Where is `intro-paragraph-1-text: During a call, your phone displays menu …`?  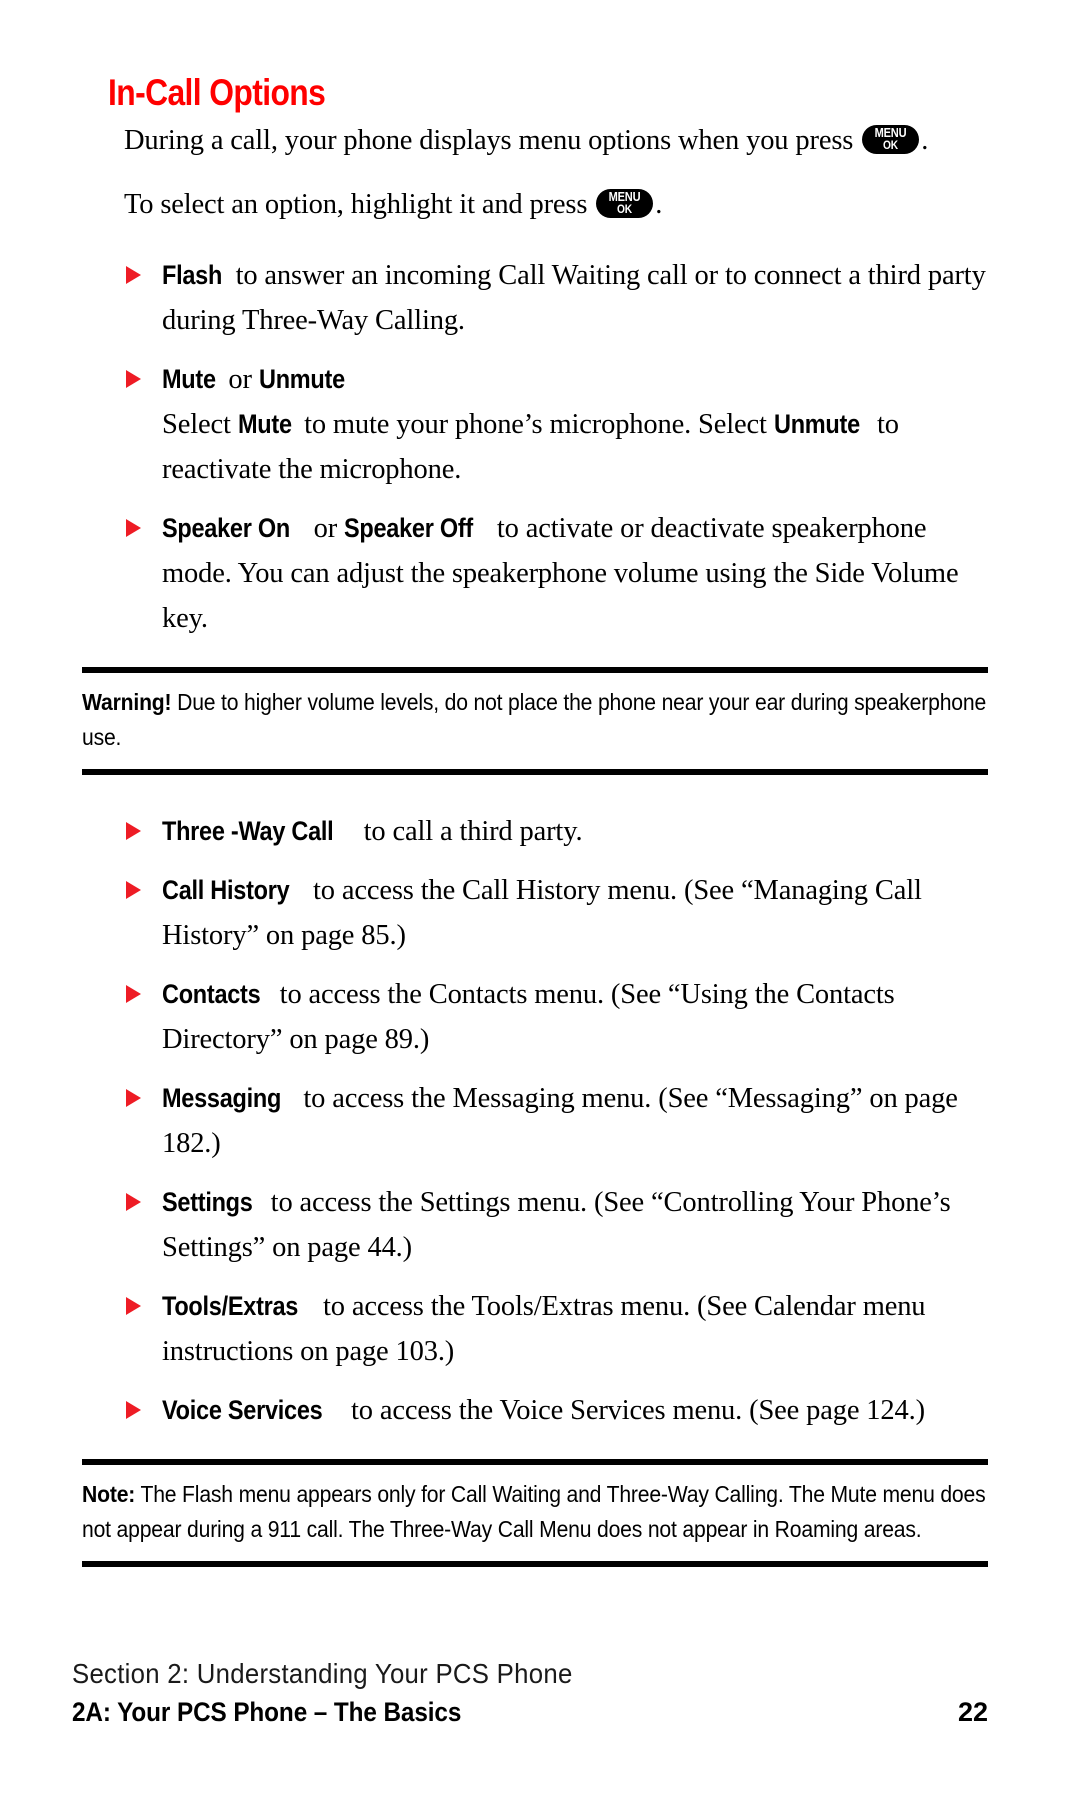
intro-paragraph-1-text: During a call, your phone displays menu … is located at coordinates (492, 140).